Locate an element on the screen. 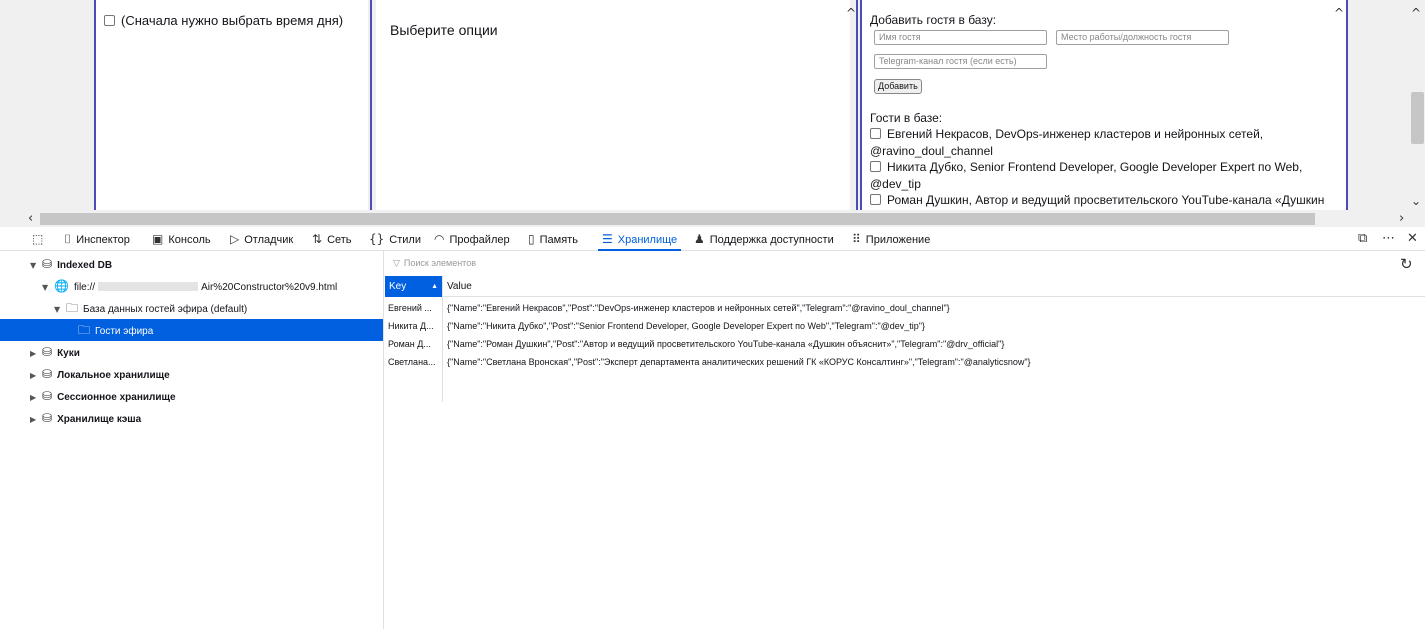  column-header-value: Value is located at coordinates (459, 286).